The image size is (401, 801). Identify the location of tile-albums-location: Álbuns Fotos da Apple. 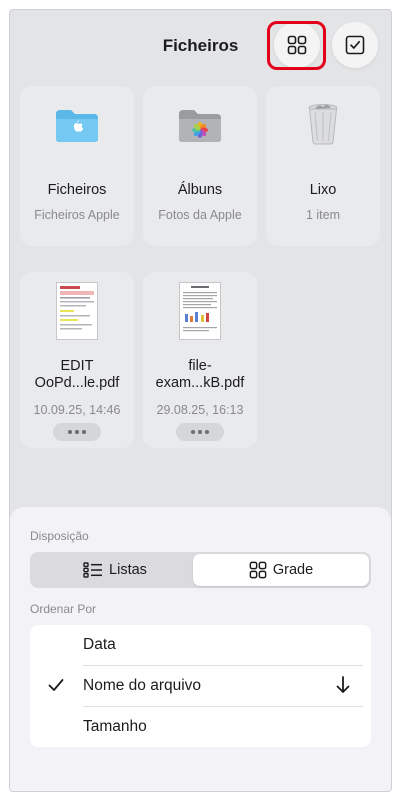
(200, 166).